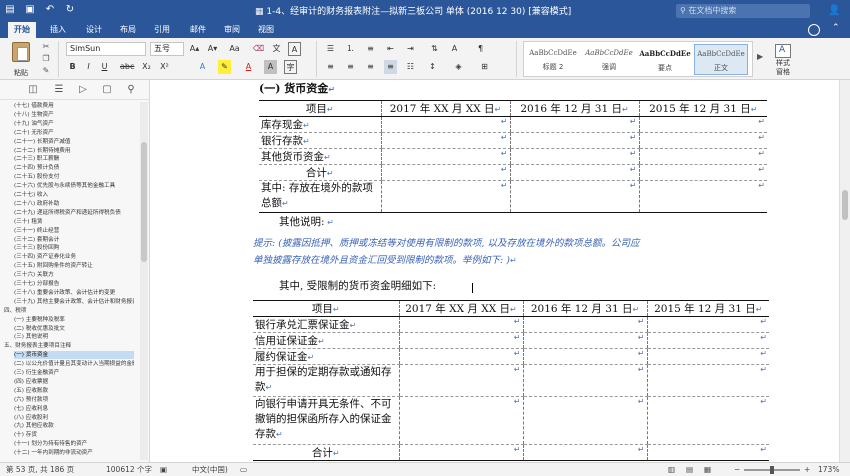 This screenshot has width=850, height=476. What do you see at coordinates (74, 177) in the screenshot?
I see `nav-heading-item: (二十五) 股份支付` at bounding box center [74, 177].